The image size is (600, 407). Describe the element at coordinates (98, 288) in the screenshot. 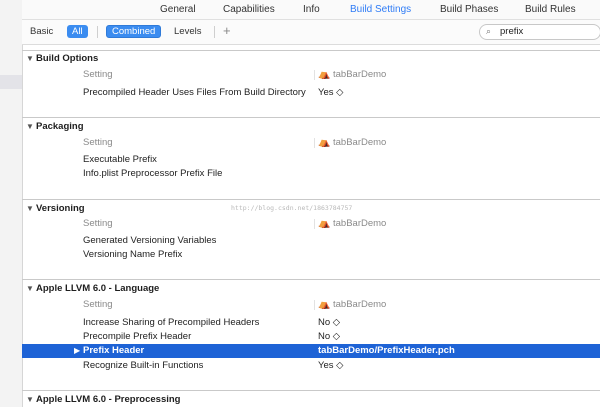

I see `section-title: Apple LLVM 6.0 - Language` at that location.